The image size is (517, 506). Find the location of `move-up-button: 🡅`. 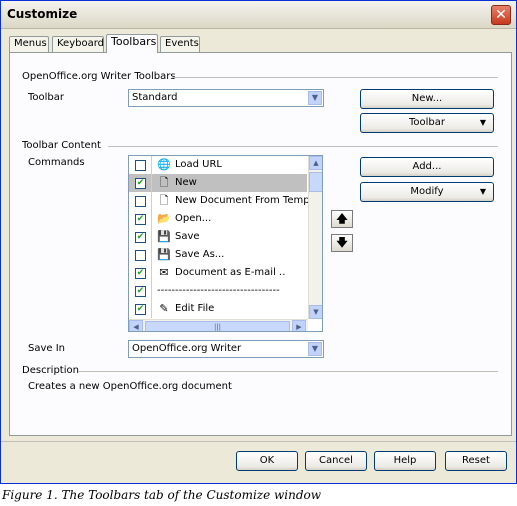

move-up-button: 🡅 is located at coordinates (342, 219).